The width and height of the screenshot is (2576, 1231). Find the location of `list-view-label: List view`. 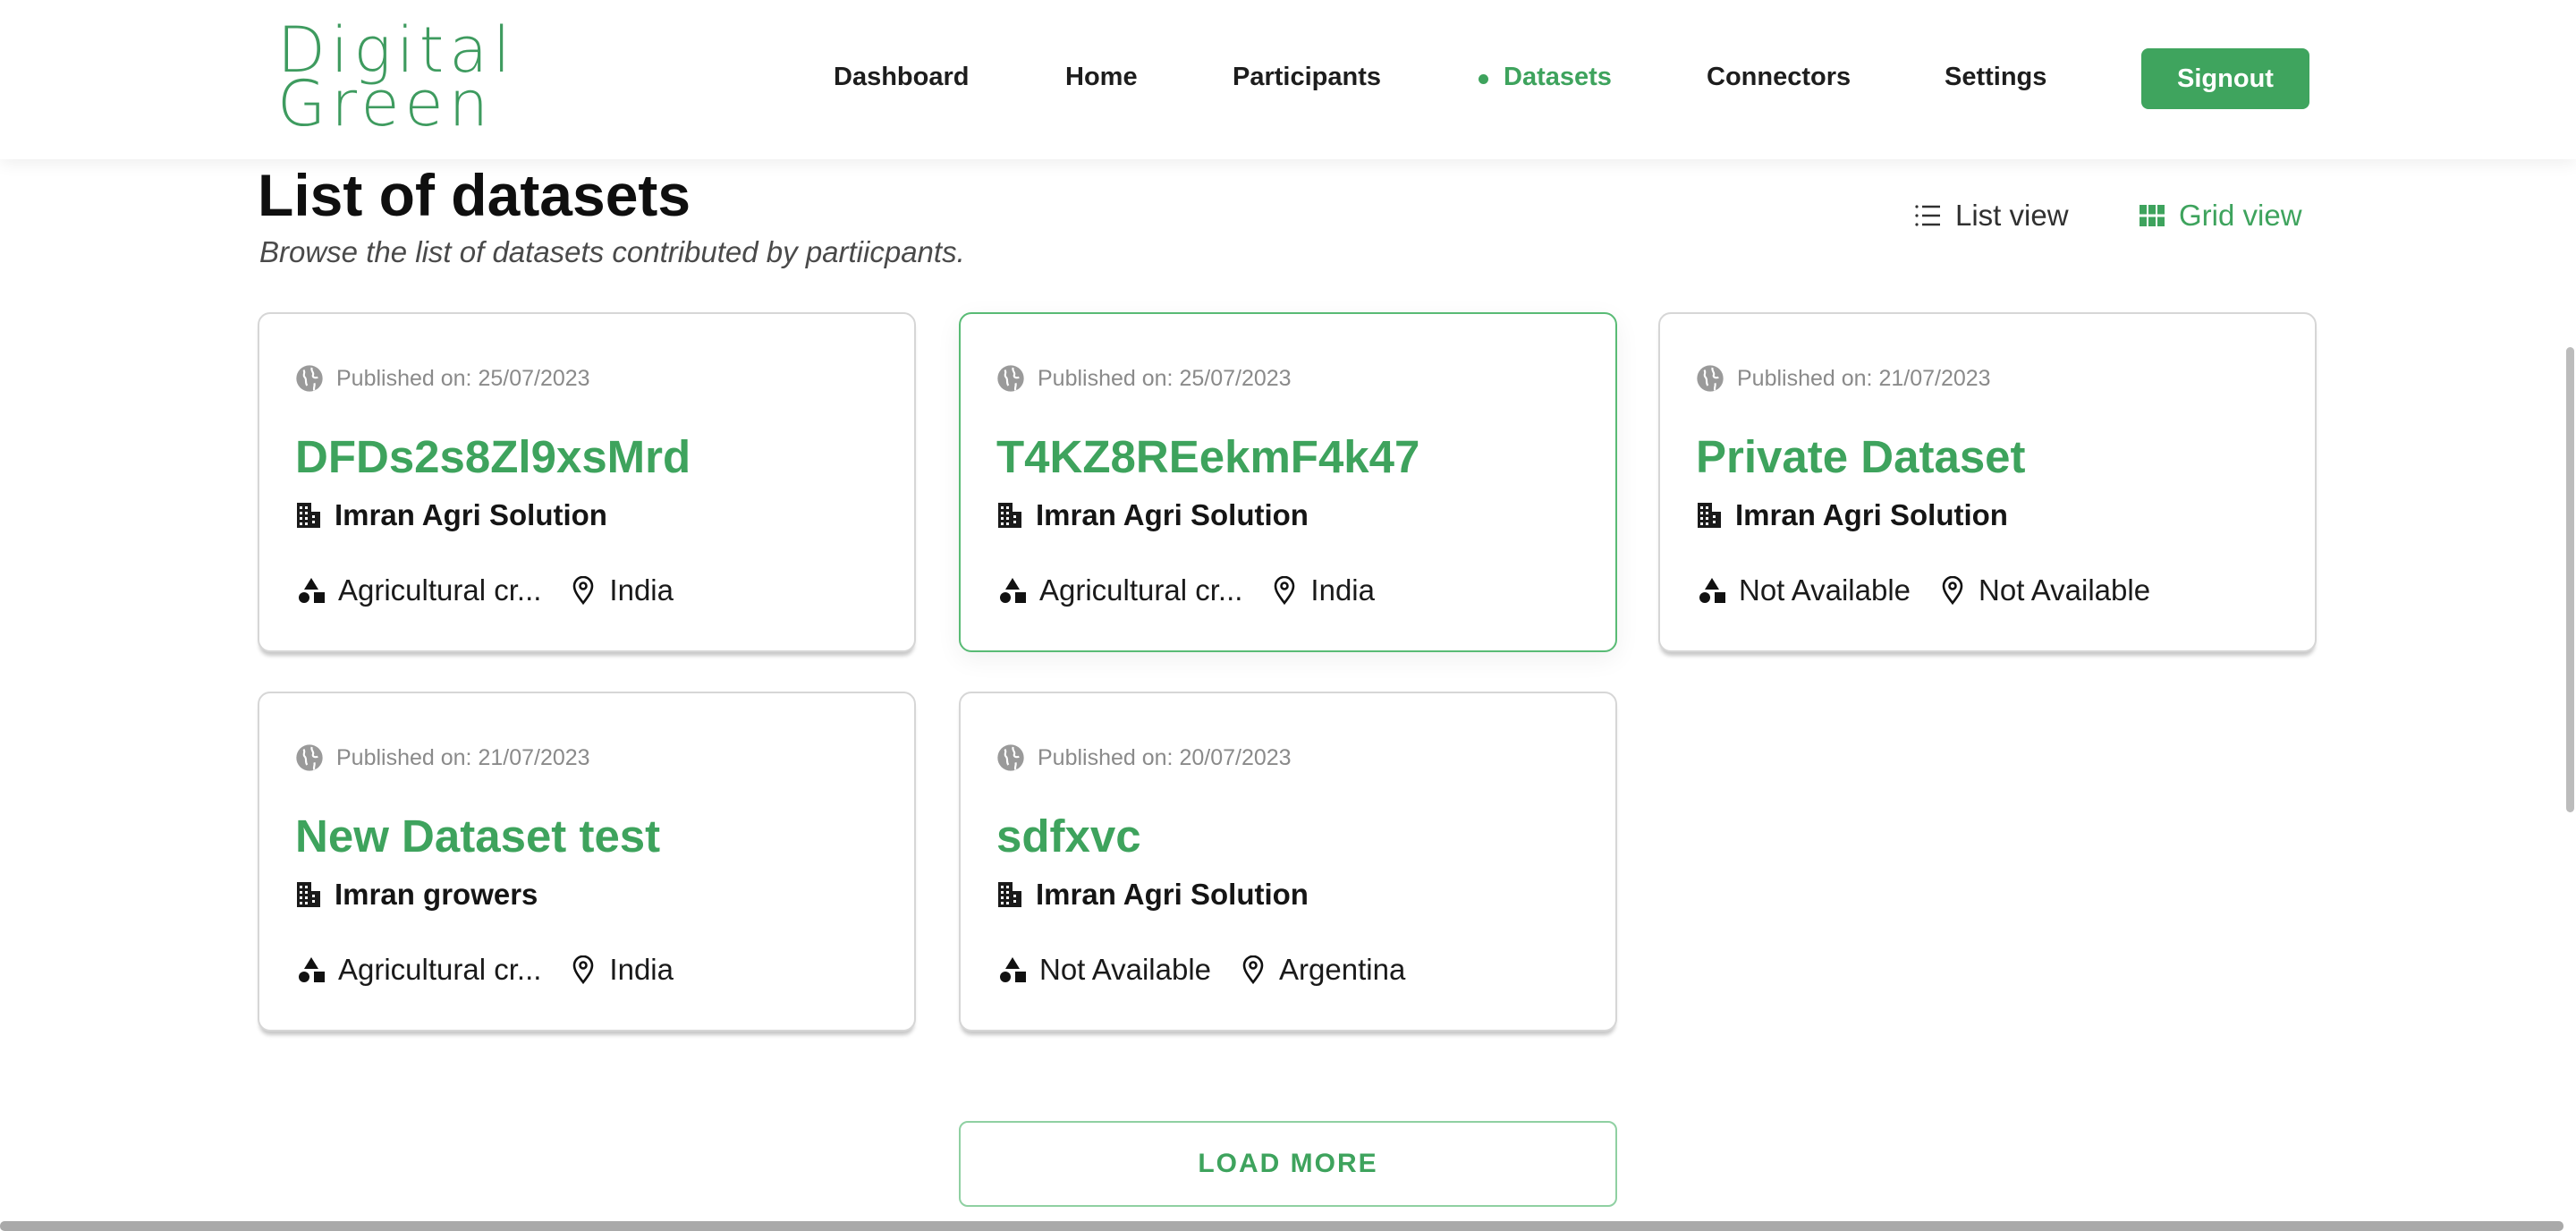

list-view-label: List view is located at coordinates (2012, 215).